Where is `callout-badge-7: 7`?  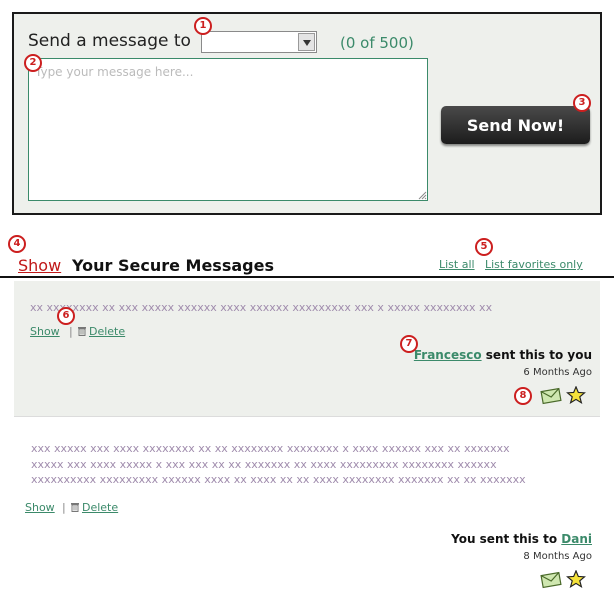 callout-badge-7: 7 is located at coordinates (409, 344).